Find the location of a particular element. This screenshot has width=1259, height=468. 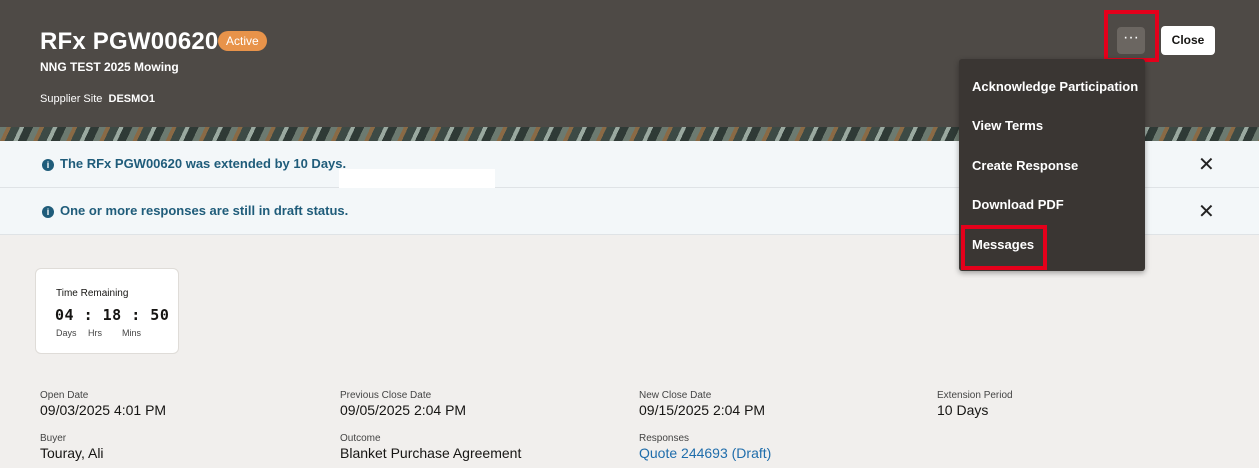

outcome-field: Outcome Blanket Purchase Agreement is located at coordinates (431, 447).